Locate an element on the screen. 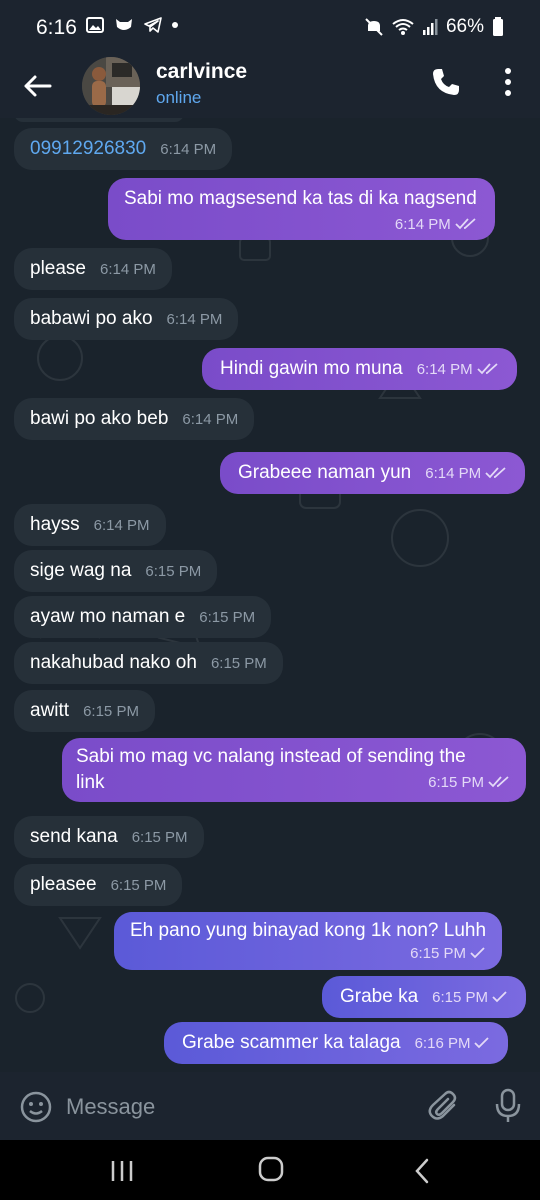 This screenshot has height=1200, width=540. app-notification-icon is located at coordinates (124, 24).